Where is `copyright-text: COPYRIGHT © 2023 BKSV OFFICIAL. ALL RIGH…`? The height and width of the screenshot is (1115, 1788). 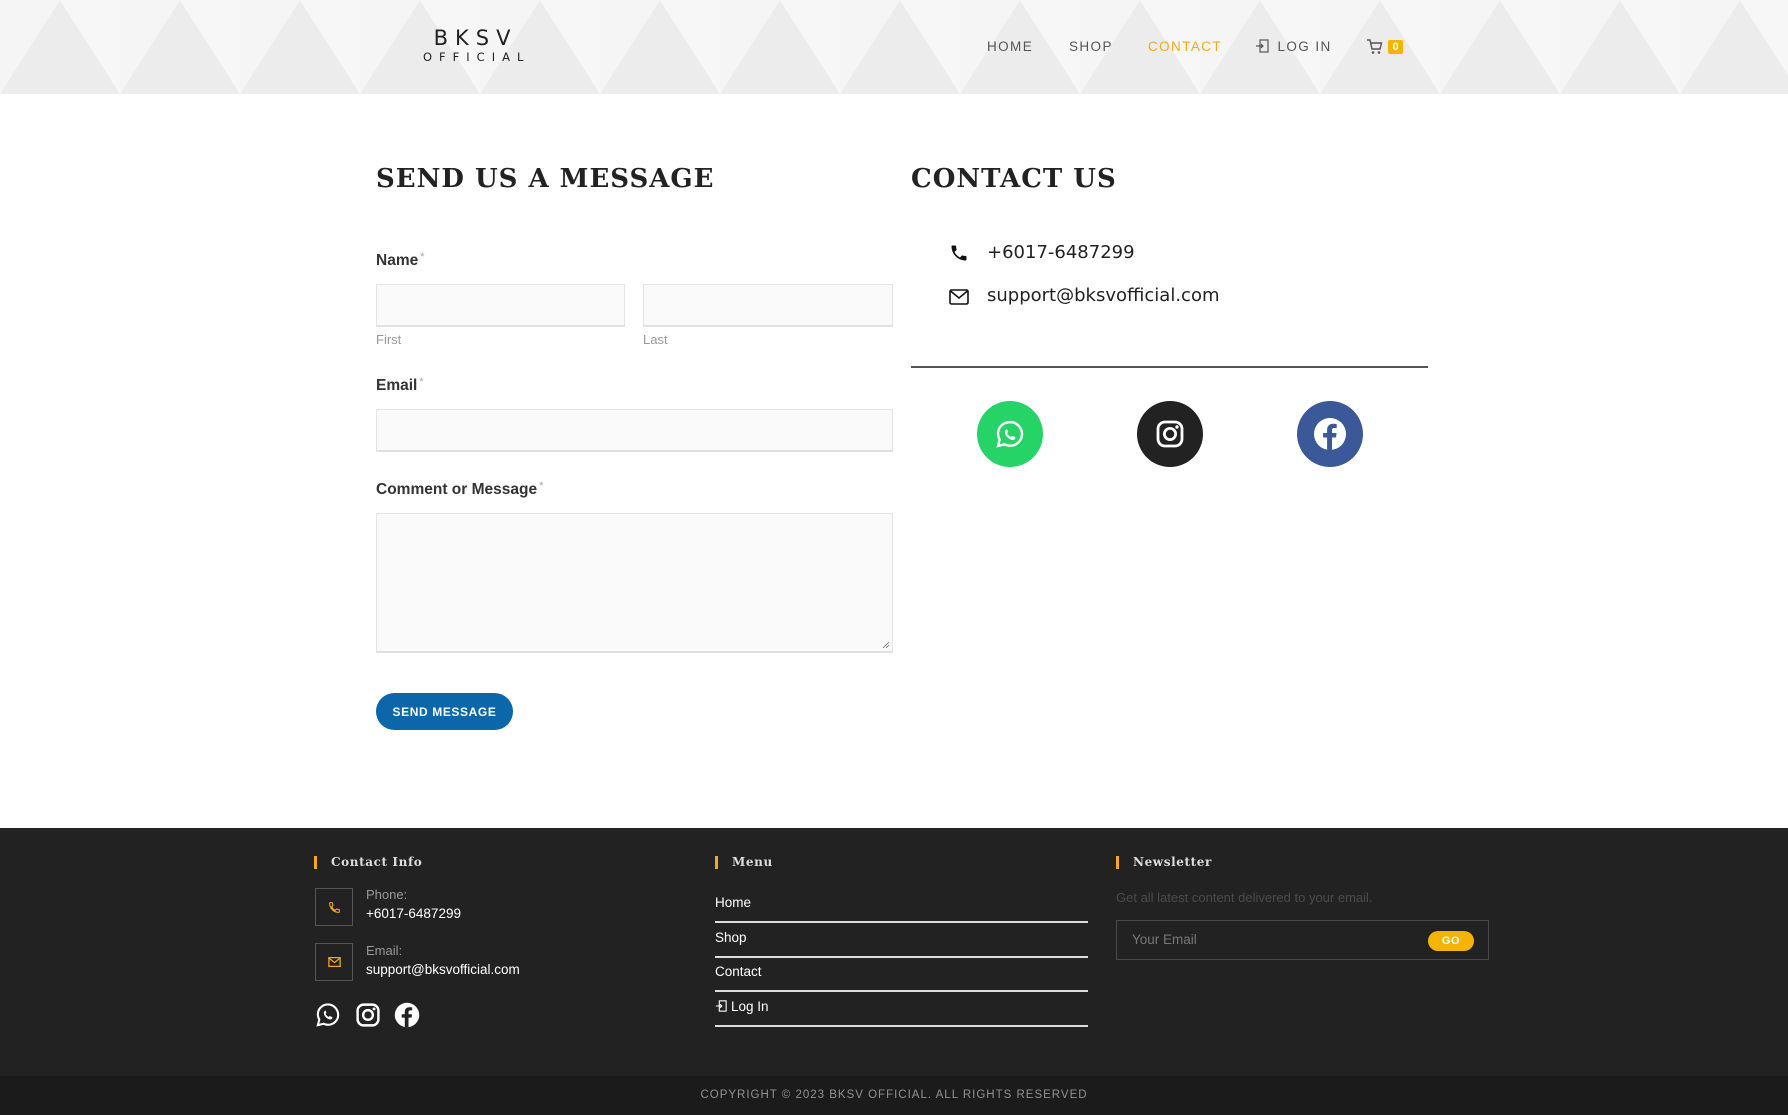 copyright-text: COPYRIGHT © 2023 BKSV OFFICIAL. ALL RIGH… is located at coordinates (894, 1095).